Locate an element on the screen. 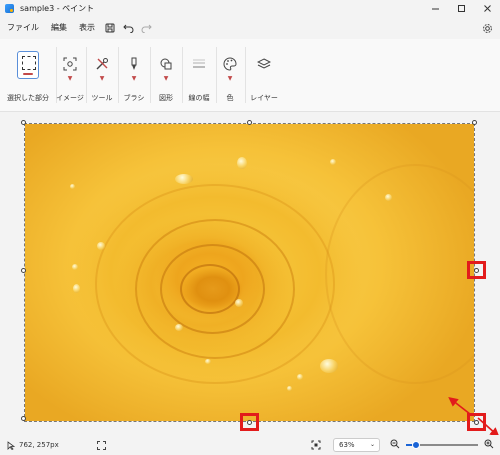 The width and height of the screenshot is (500, 455). highlight-bottom-handle is located at coordinates (249, 422).